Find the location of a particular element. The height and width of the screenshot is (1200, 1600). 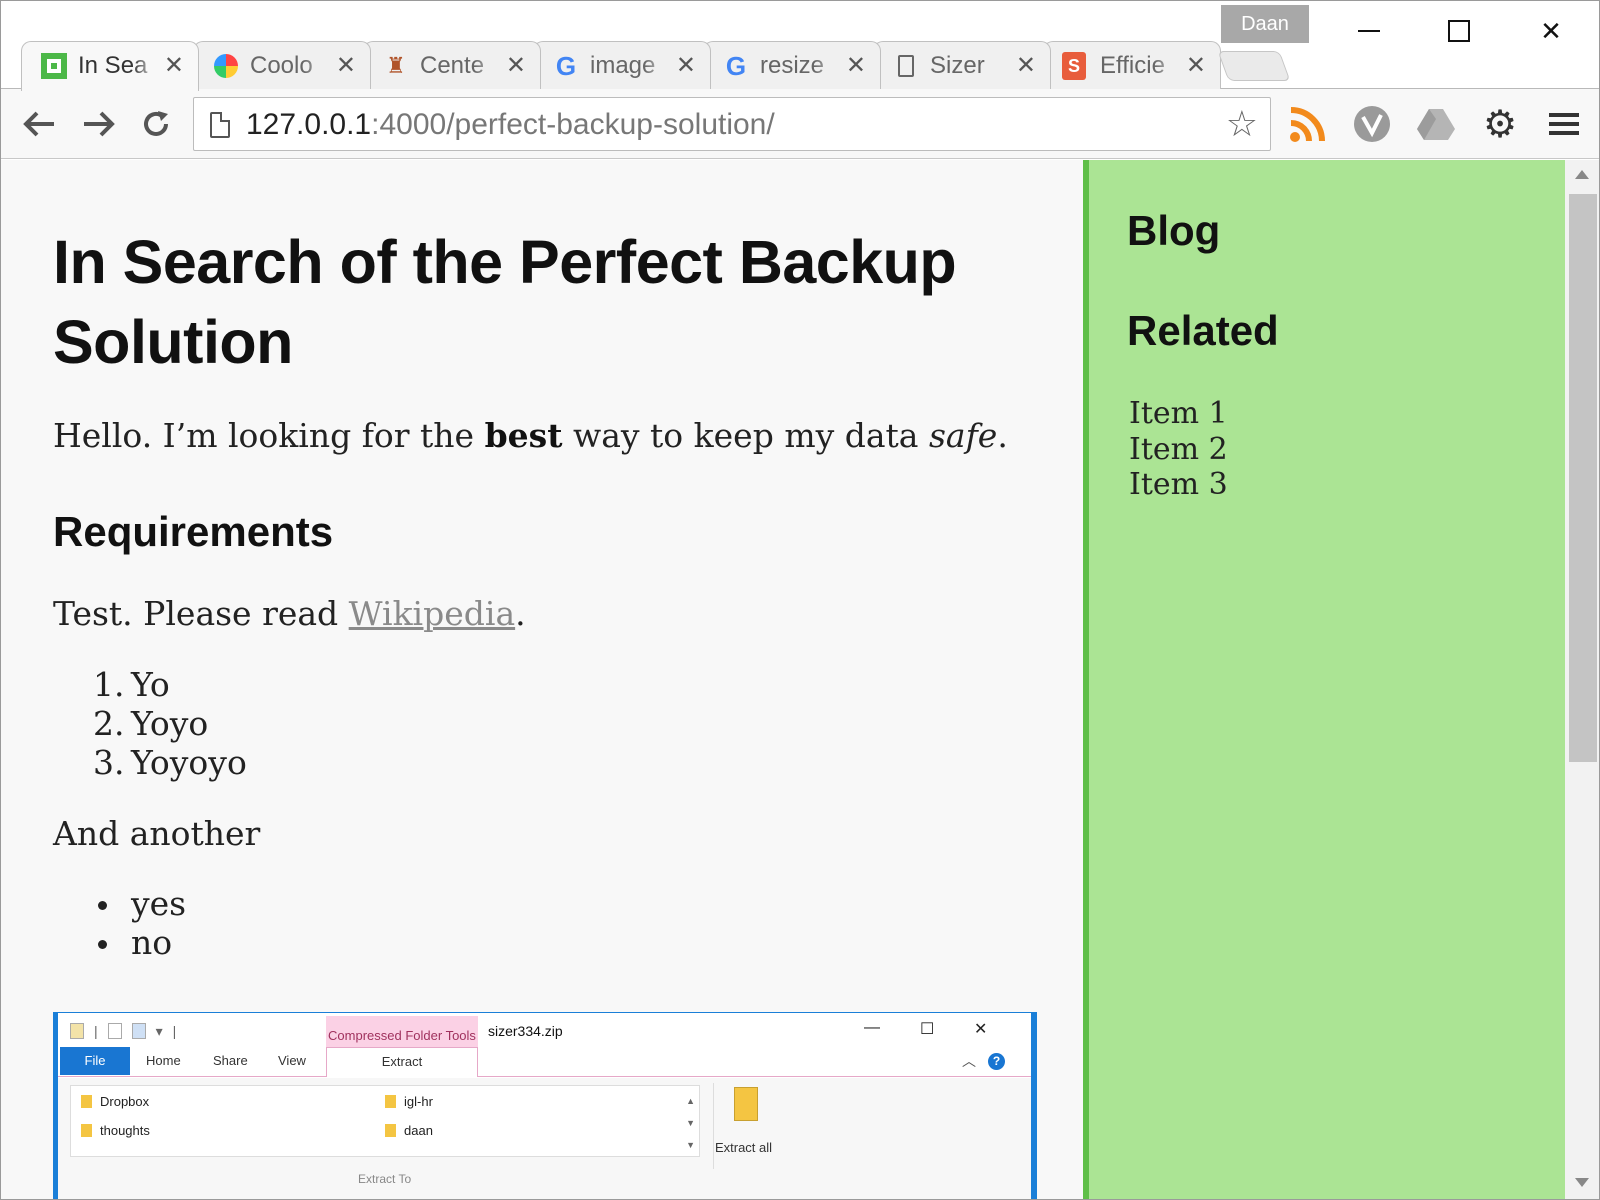

blog-heading: Blog is located at coordinates (1174, 230).